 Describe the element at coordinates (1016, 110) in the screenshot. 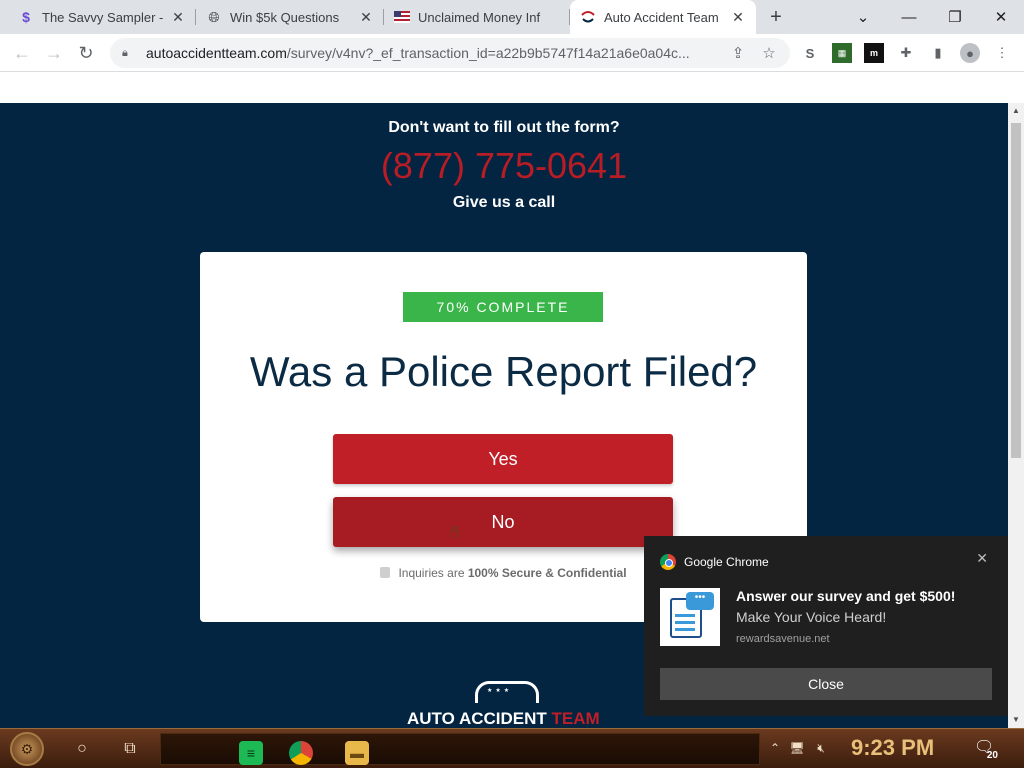

I see `scroll-up-arrow-icon: ▲` at that location.